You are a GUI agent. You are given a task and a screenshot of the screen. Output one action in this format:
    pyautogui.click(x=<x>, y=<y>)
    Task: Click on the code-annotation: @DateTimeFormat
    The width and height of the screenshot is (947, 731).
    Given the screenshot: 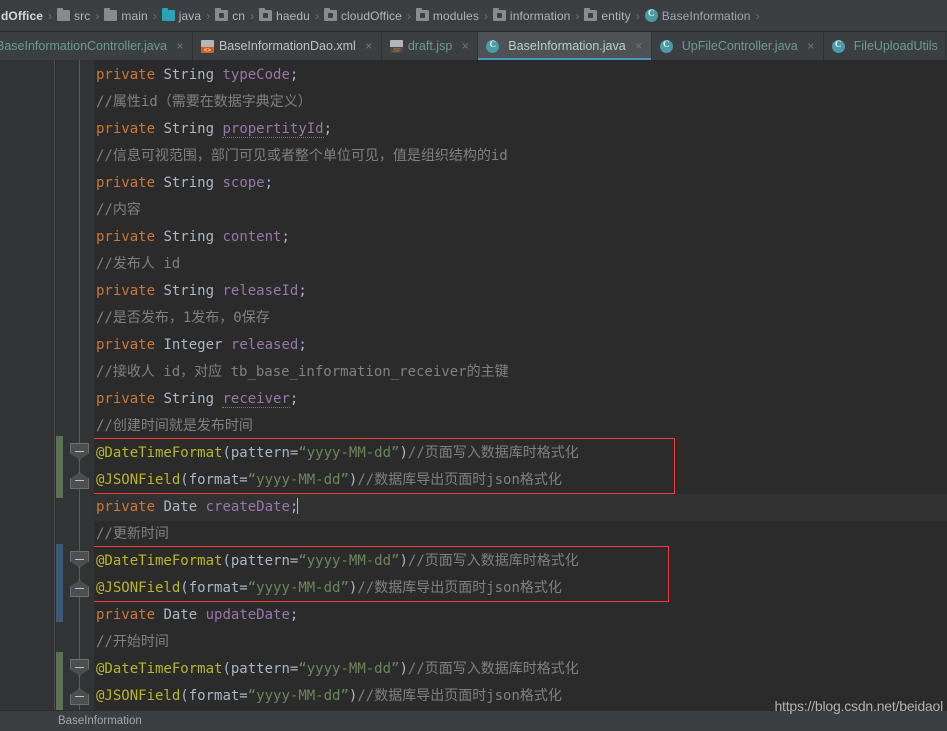 What is the action you would take?
    pyautogui.click(x=159, y=453)
    